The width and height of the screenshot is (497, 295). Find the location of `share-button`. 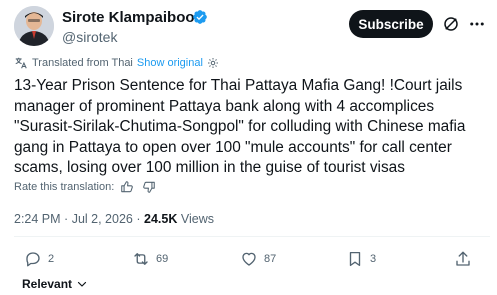

share-button is located at coordinates (466, 259).